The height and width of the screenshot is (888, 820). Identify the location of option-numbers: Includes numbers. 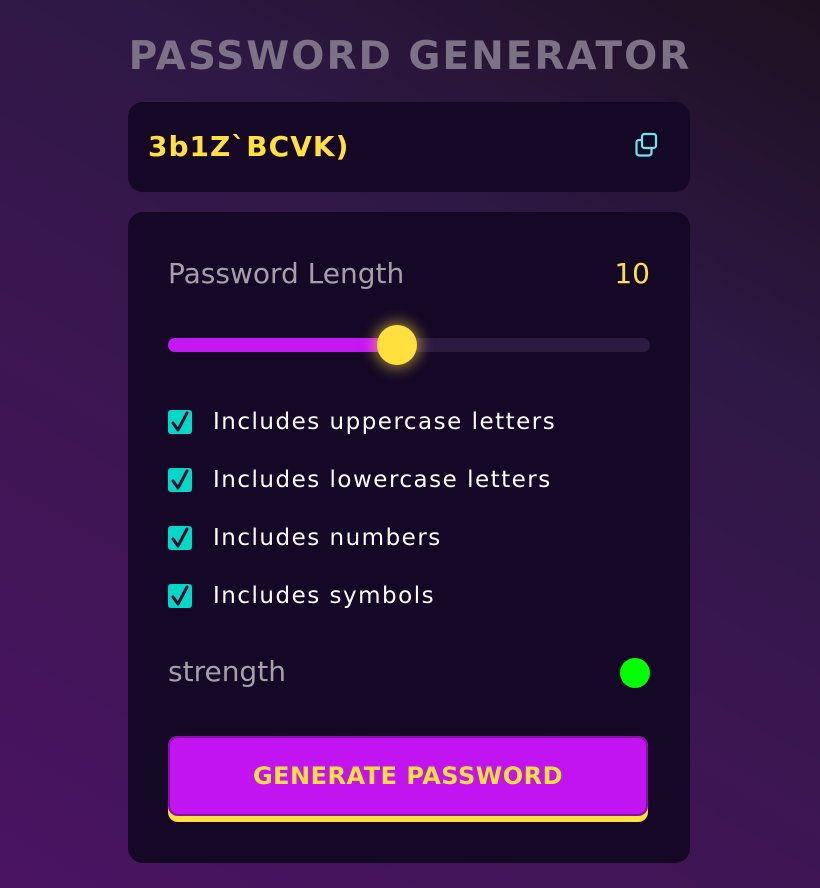
(305, 538).